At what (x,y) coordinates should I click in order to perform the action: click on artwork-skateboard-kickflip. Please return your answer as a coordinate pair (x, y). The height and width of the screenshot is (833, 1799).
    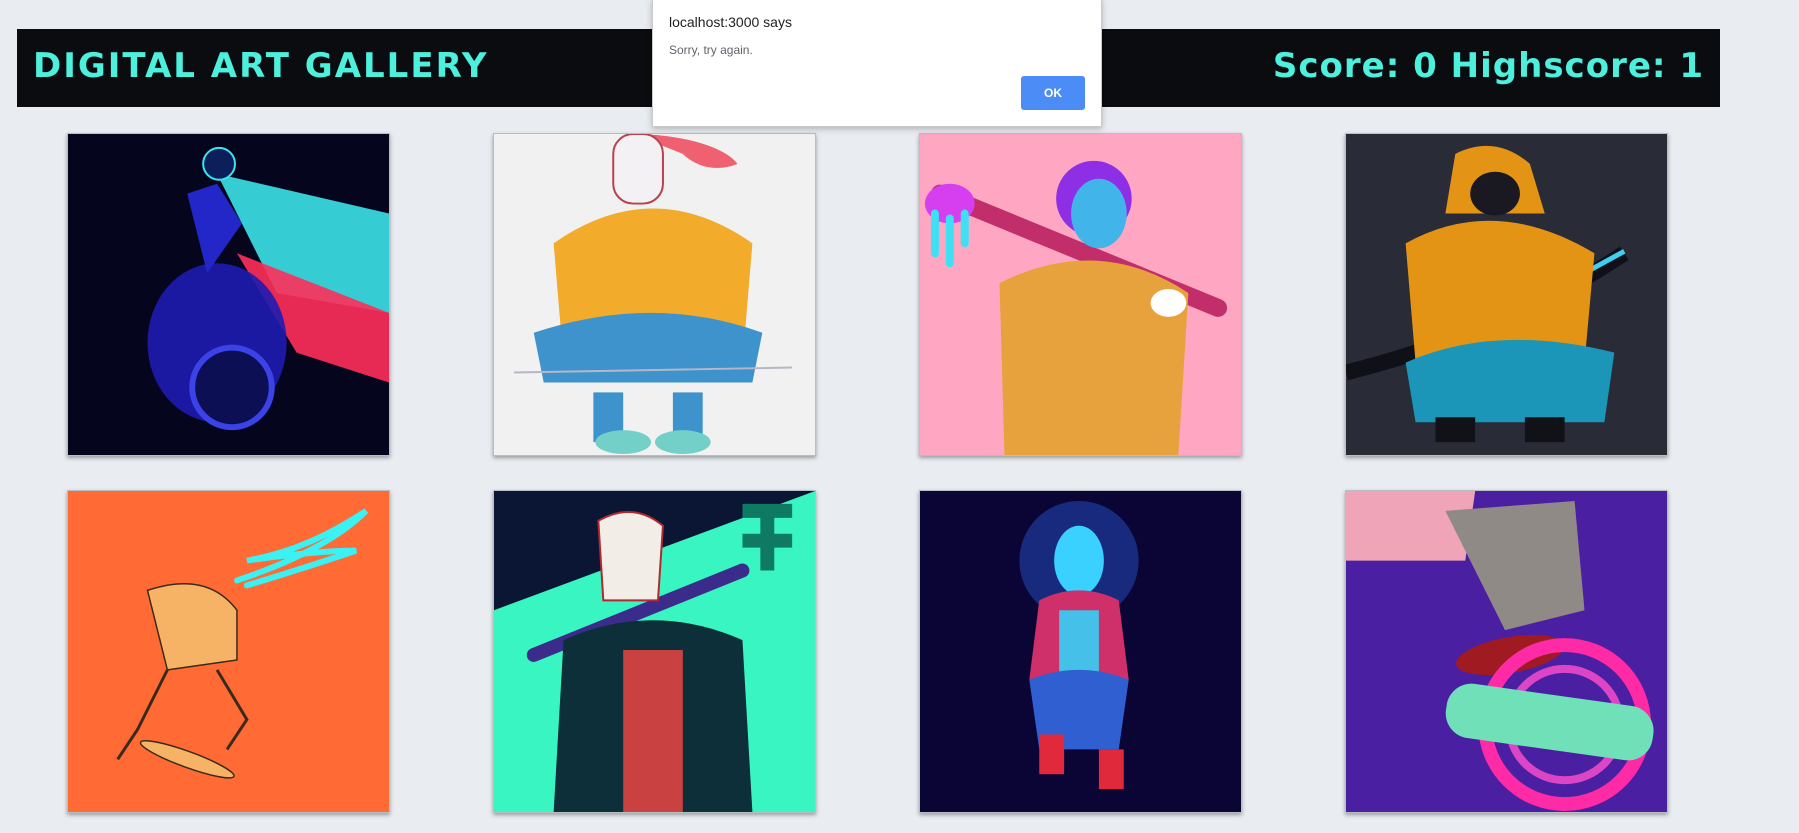
    Looking at the image, I should click on (1506, 651).